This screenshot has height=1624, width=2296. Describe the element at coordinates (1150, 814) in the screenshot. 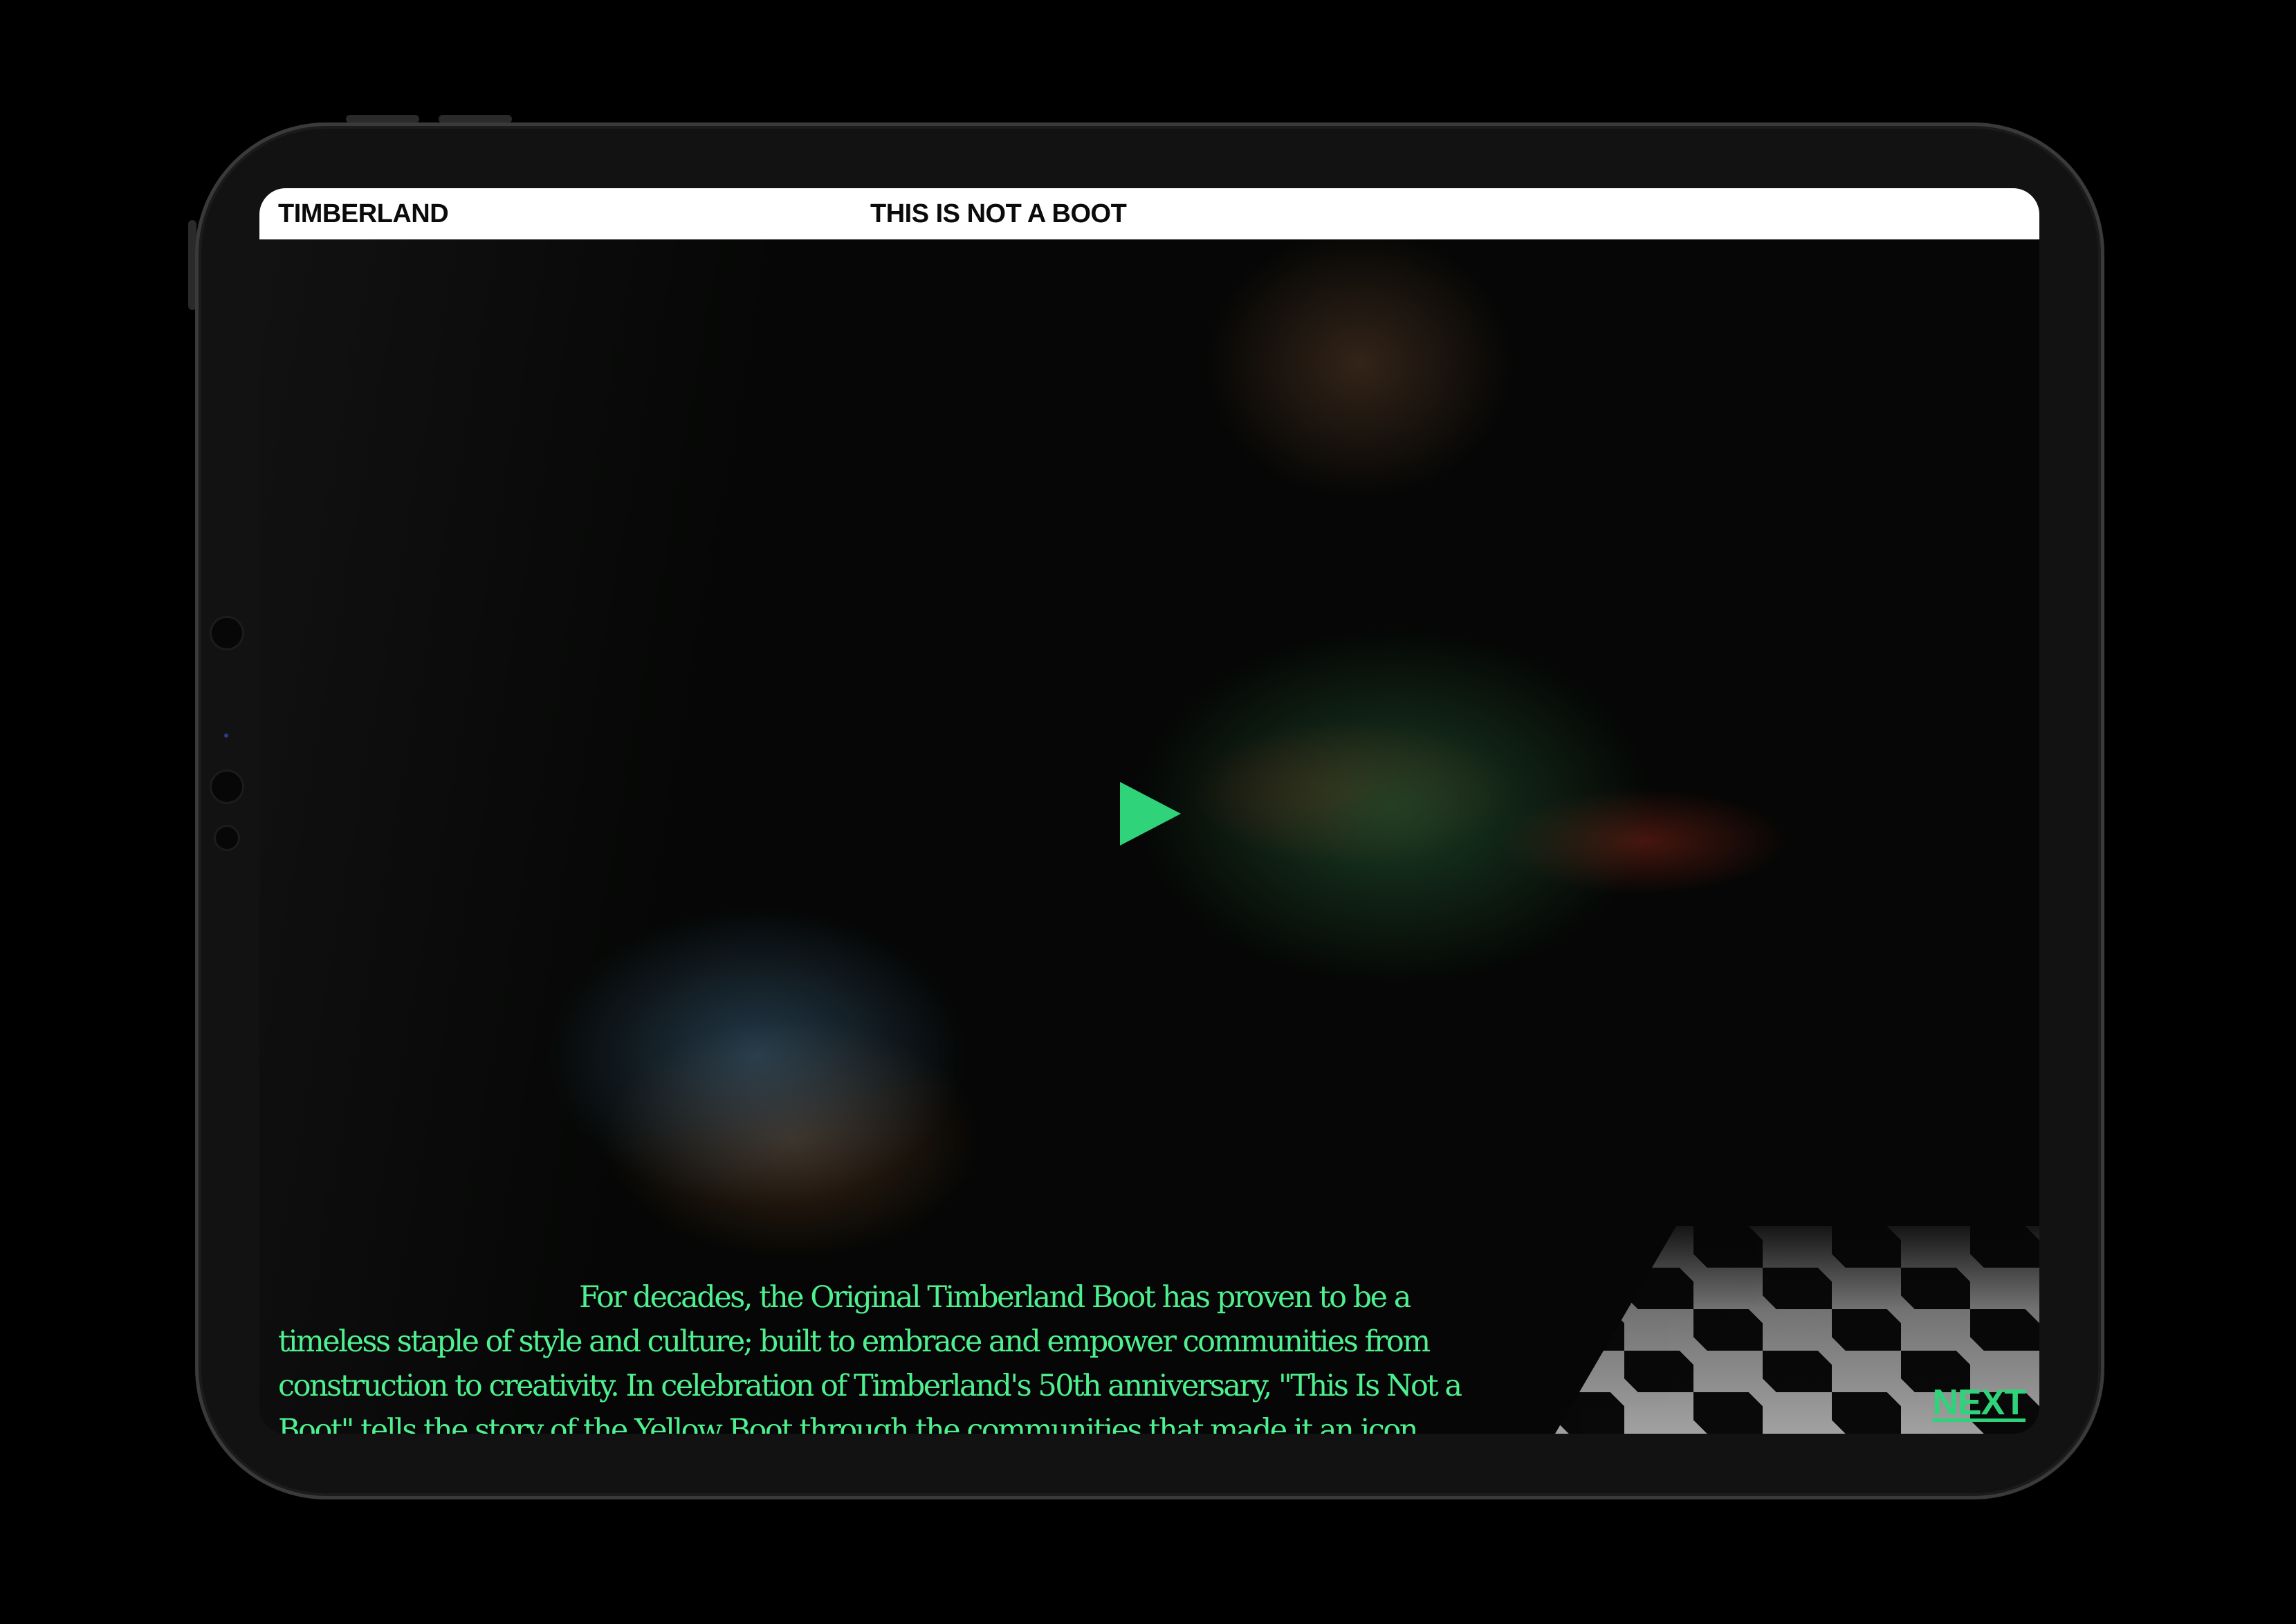

I see `play-icon` at that location.